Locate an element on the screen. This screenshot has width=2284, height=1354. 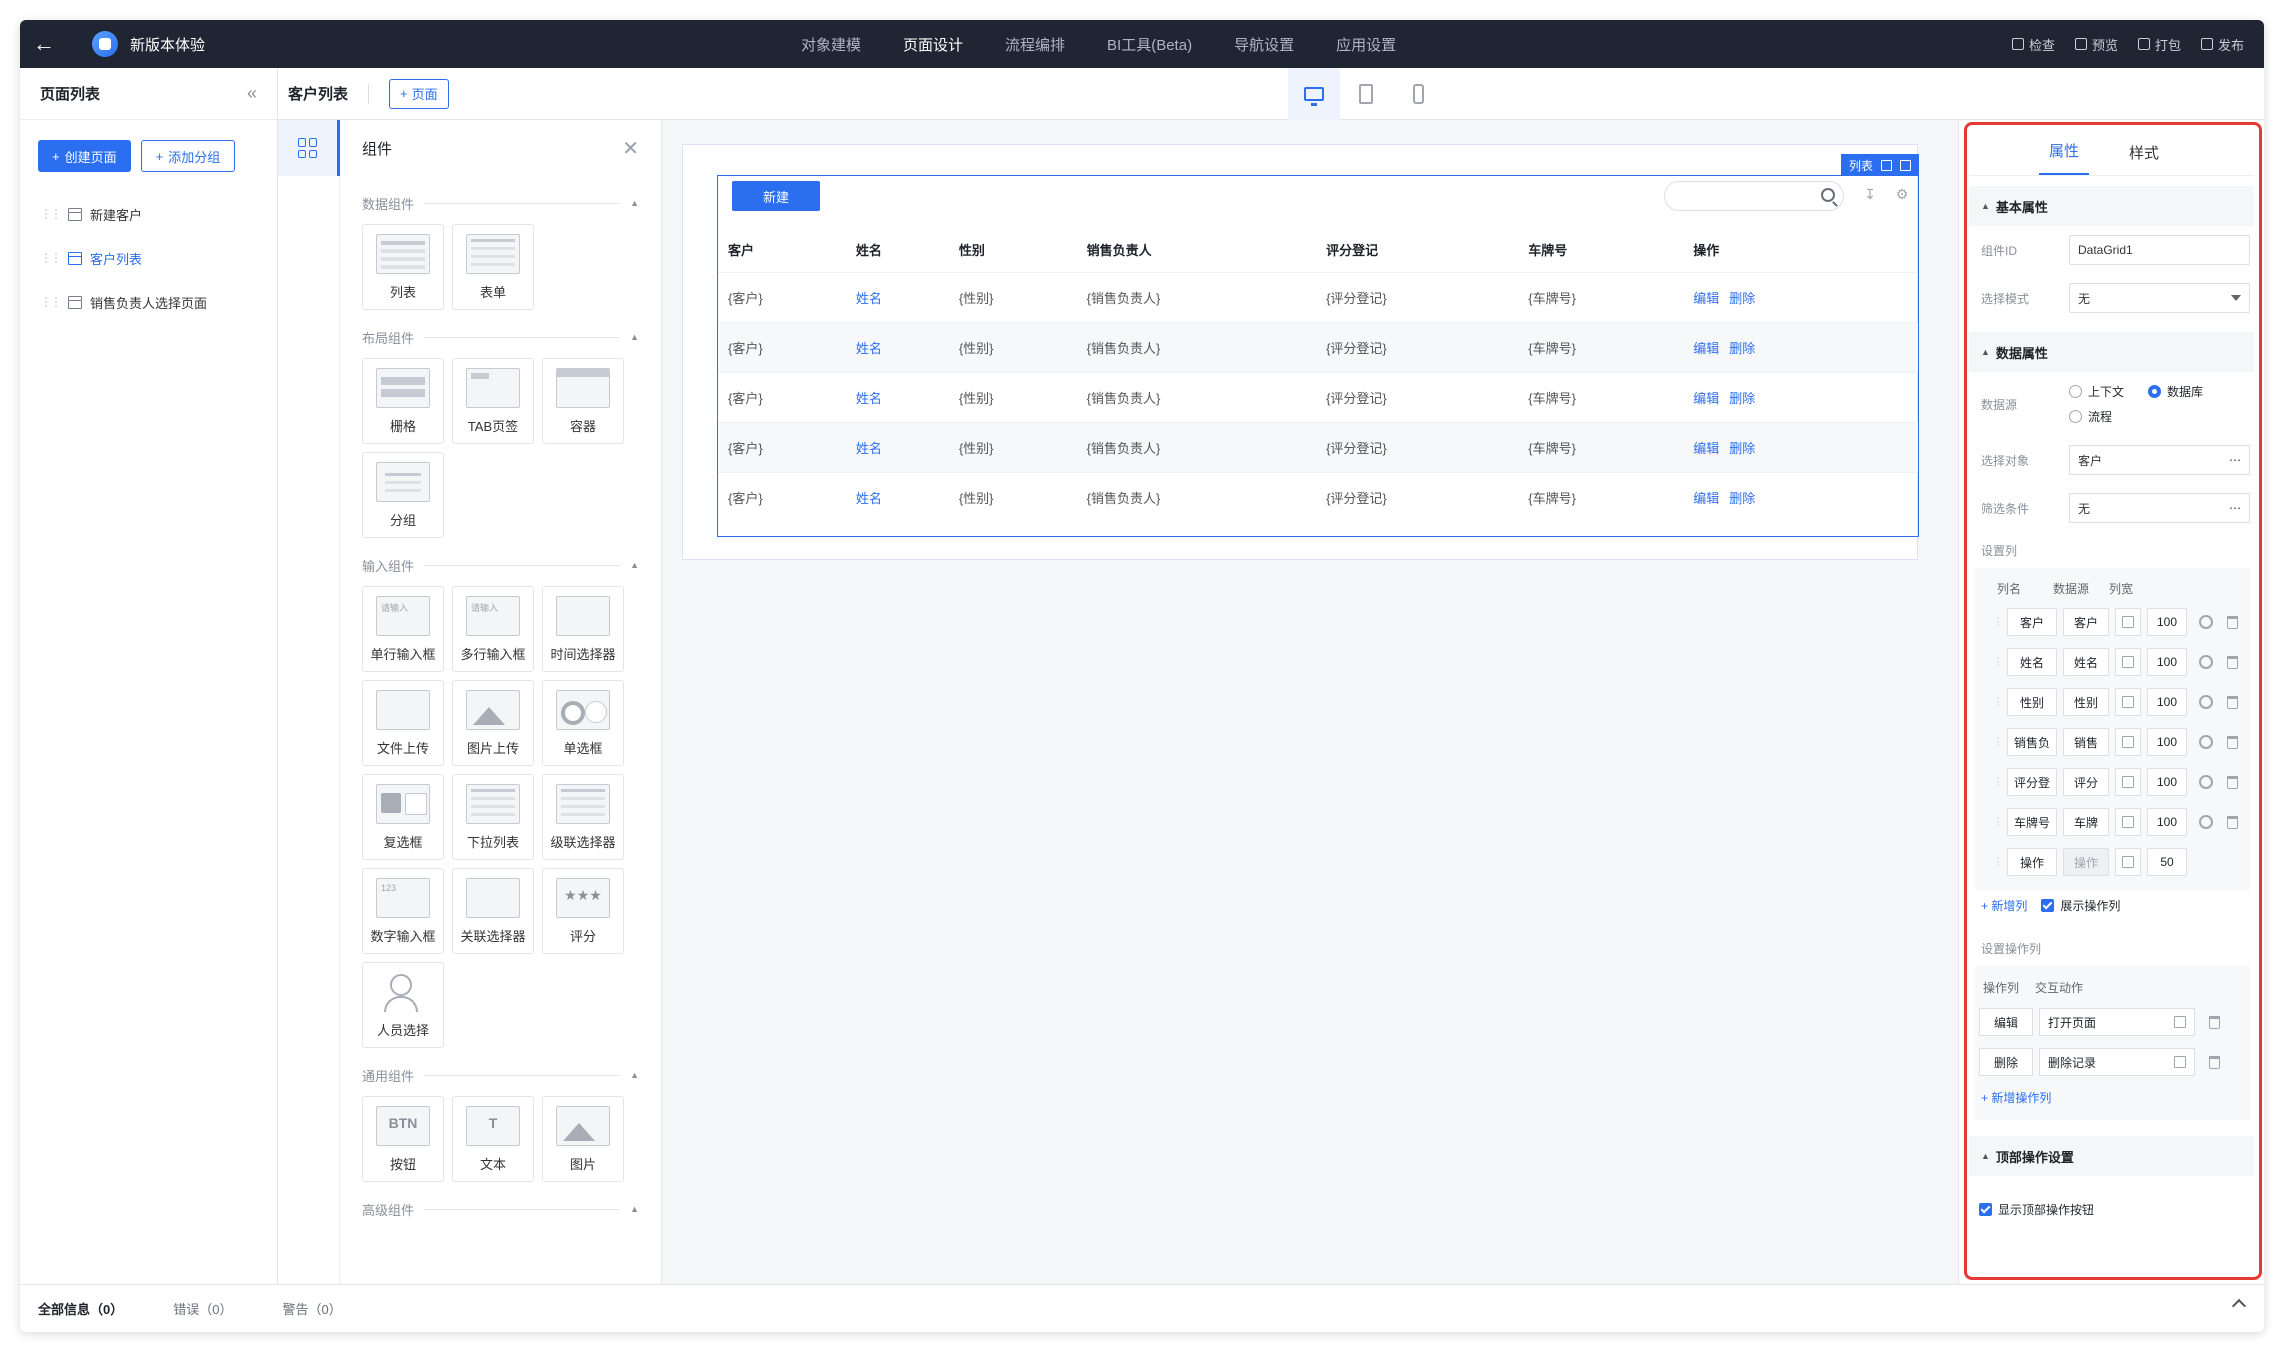
radio-database: 数据库 is located at coordinates (2175, 391).